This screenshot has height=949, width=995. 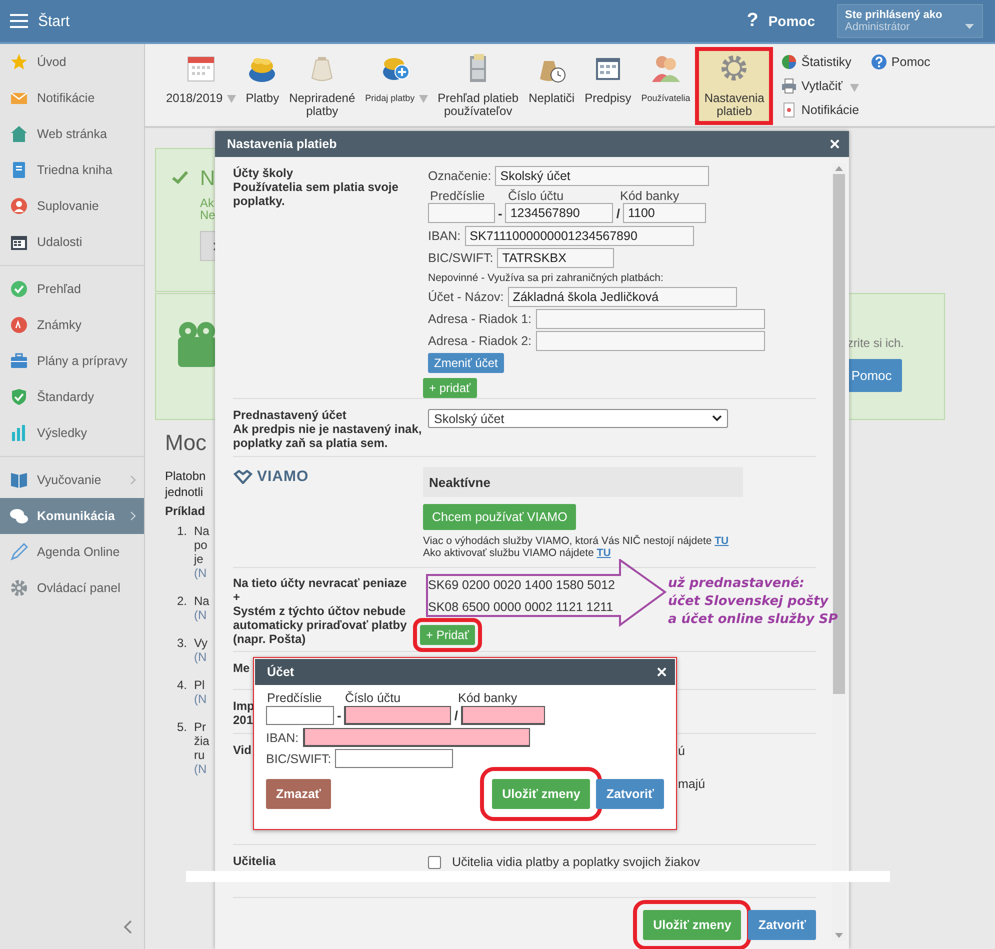 What do you see at coordinates (72, 170) in the screenshot?
I see `sidebar-item: Triedna kniha` at bounding box center [72, 170].